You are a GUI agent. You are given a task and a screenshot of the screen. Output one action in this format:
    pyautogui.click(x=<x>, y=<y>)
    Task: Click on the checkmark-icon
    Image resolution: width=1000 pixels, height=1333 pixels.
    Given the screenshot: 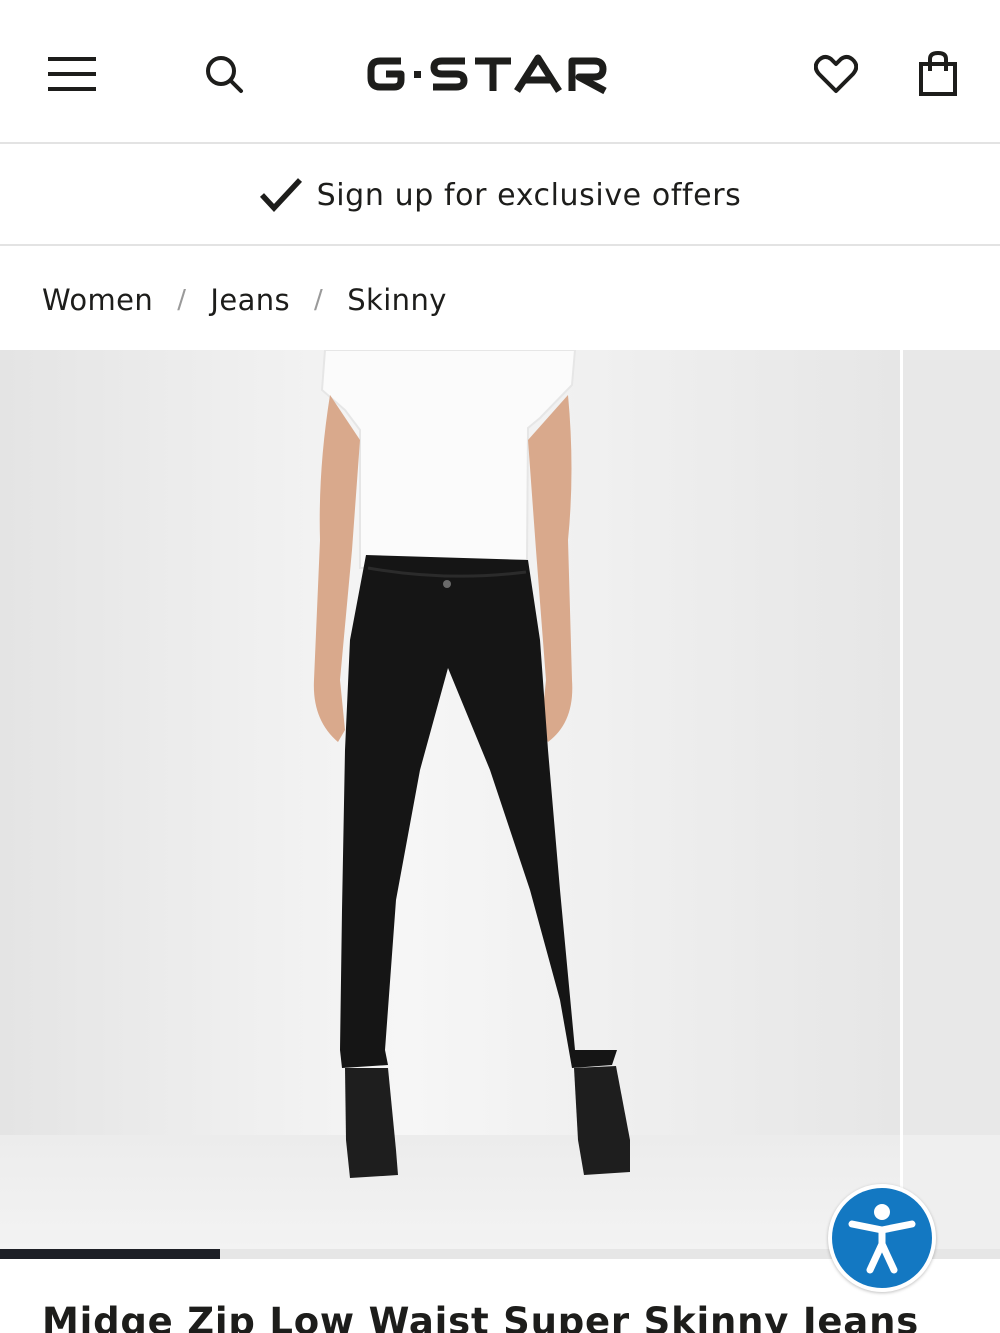 What is the action you would take?
    pyautogui.click(x=281, y=195)
    